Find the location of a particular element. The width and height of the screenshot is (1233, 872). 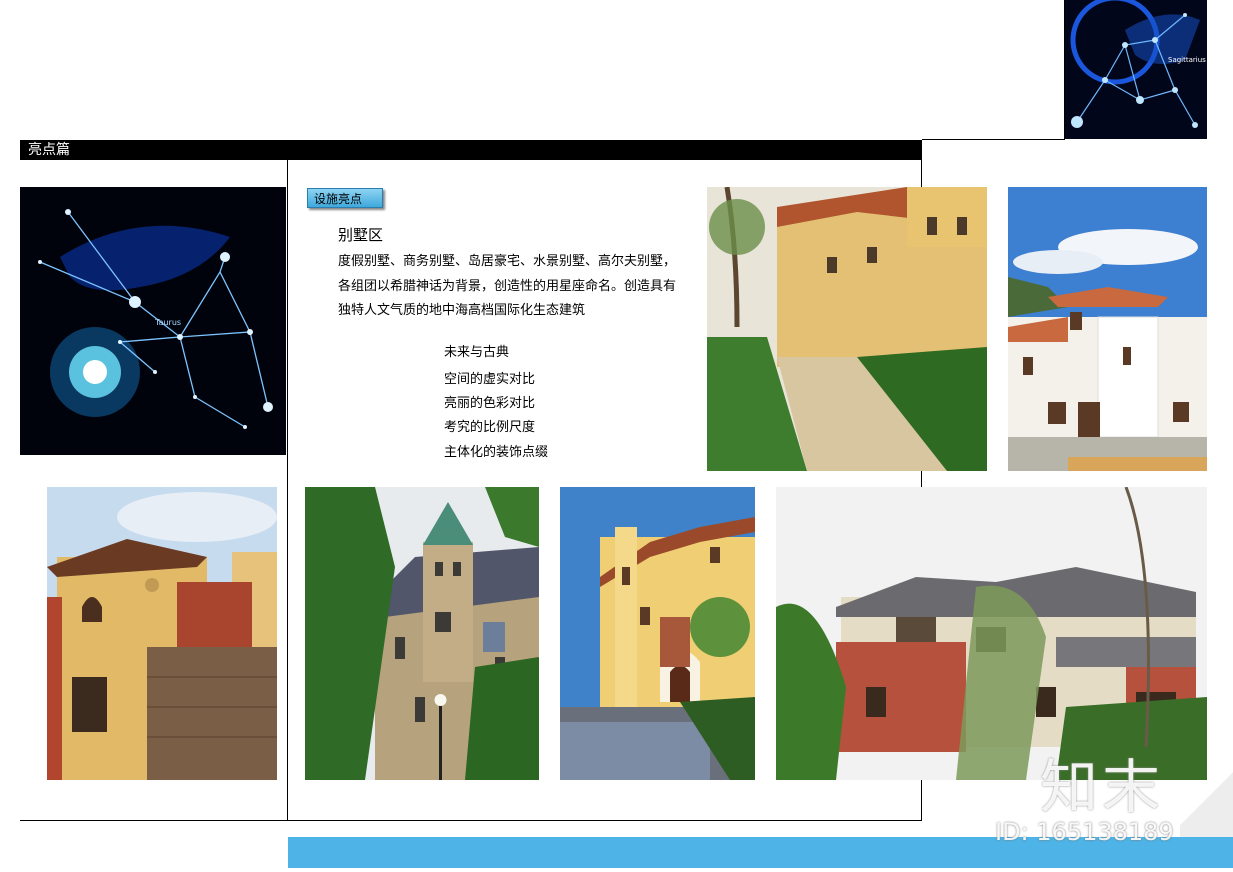

section-title: 亮点篇 is located at coordinates (49, 150).